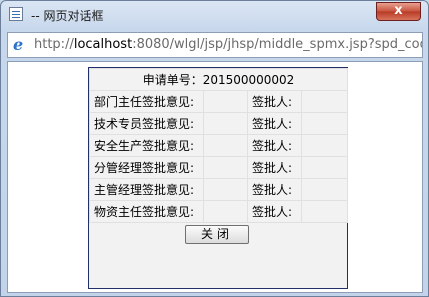 The height and width of the screenshot is (297, 429). What do you see at coordinates (146, 123) in the screenshot?
I see `opinion-label: 技术专员签批意见:` at bounding box center [146, 123].